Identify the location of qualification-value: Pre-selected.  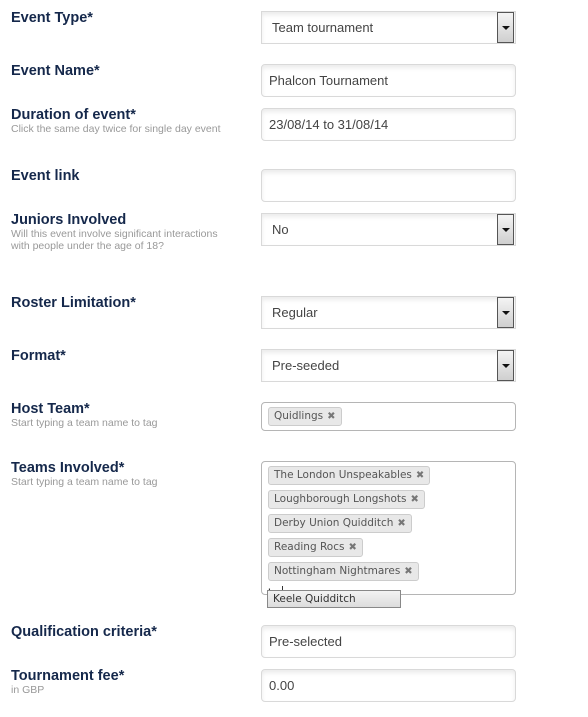
(305, 641).